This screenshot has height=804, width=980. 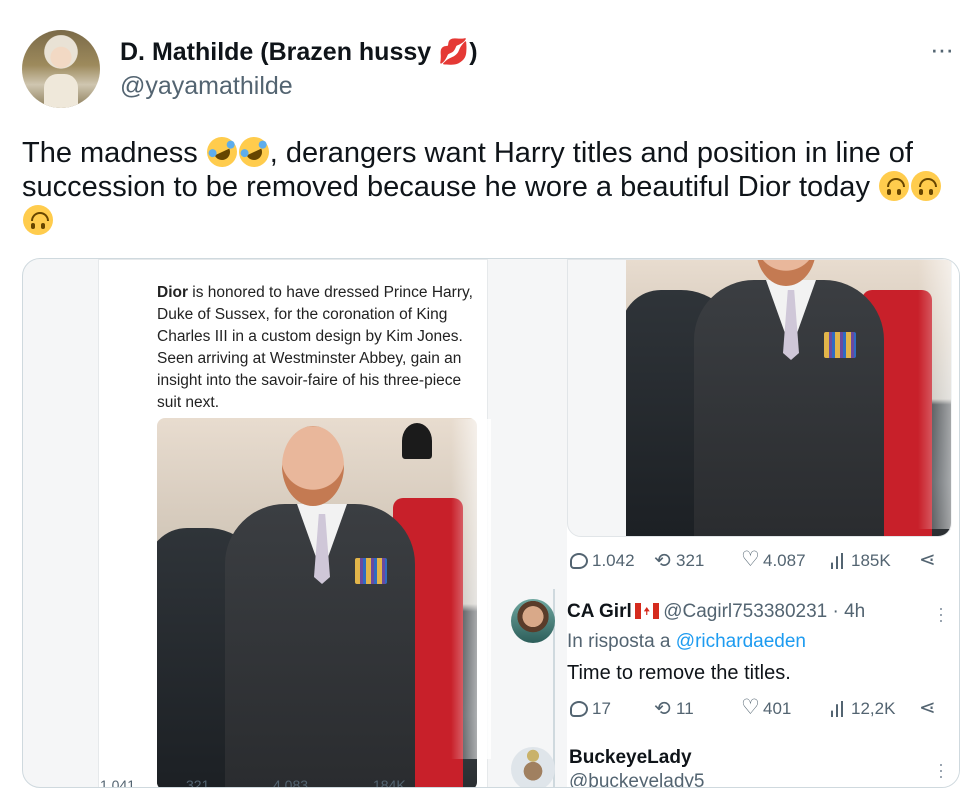 I want to click on author-handle: @yayamathilde, so click(x=206, y=86).